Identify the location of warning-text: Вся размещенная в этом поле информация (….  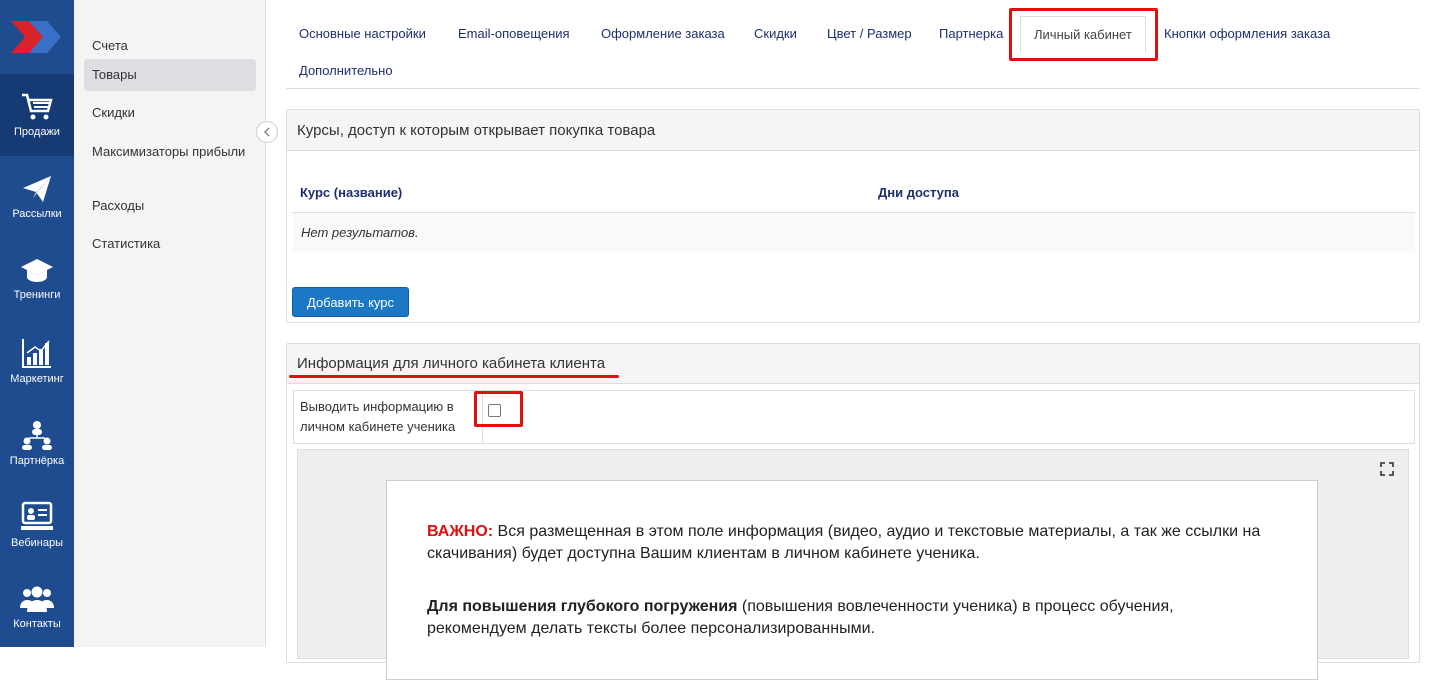
(844, 542).